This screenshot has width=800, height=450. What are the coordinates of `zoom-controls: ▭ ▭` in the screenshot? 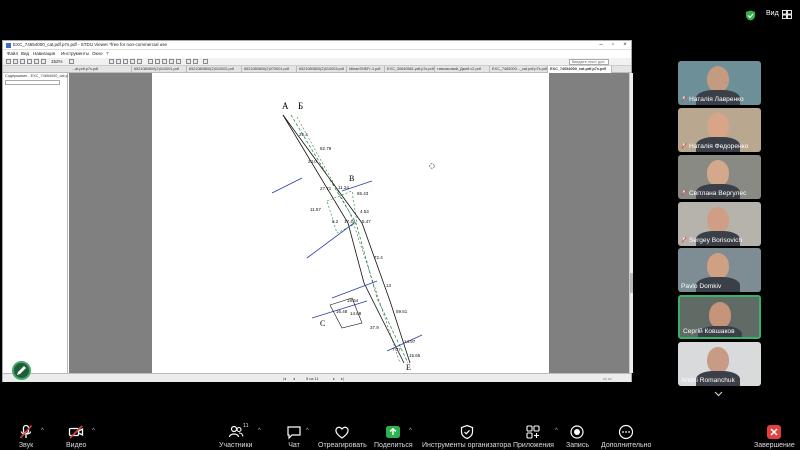 It's located at (607, 378).